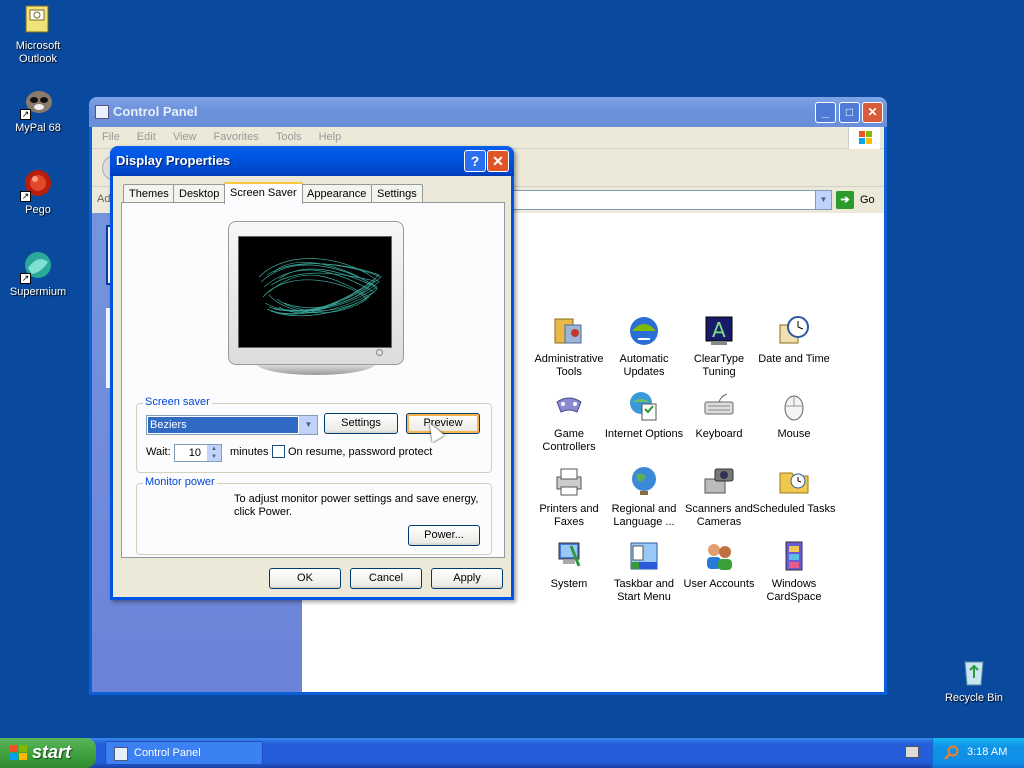  Describe the element at coordinates (360, 452) in the screenshot. I see `password-protect-label: On resume, password protect` at that location.